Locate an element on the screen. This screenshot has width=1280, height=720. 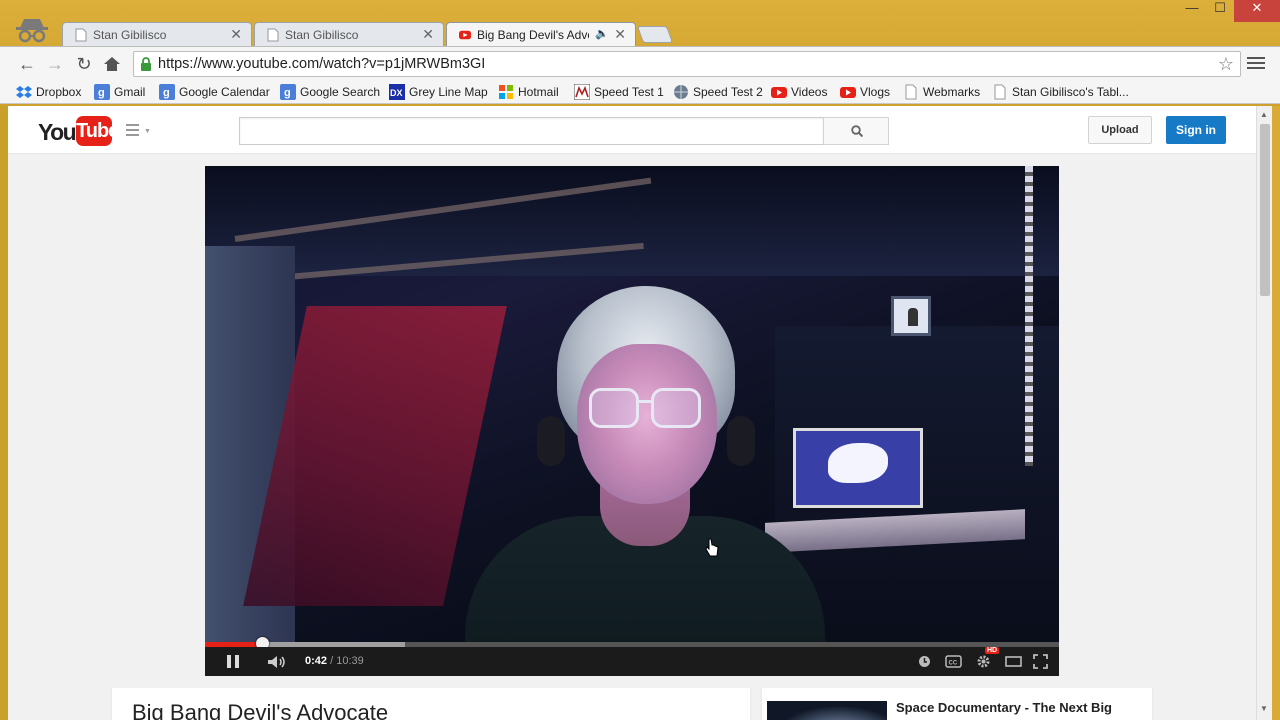
guide-menu-icon: ▼ is located at coordinates (139, 131).